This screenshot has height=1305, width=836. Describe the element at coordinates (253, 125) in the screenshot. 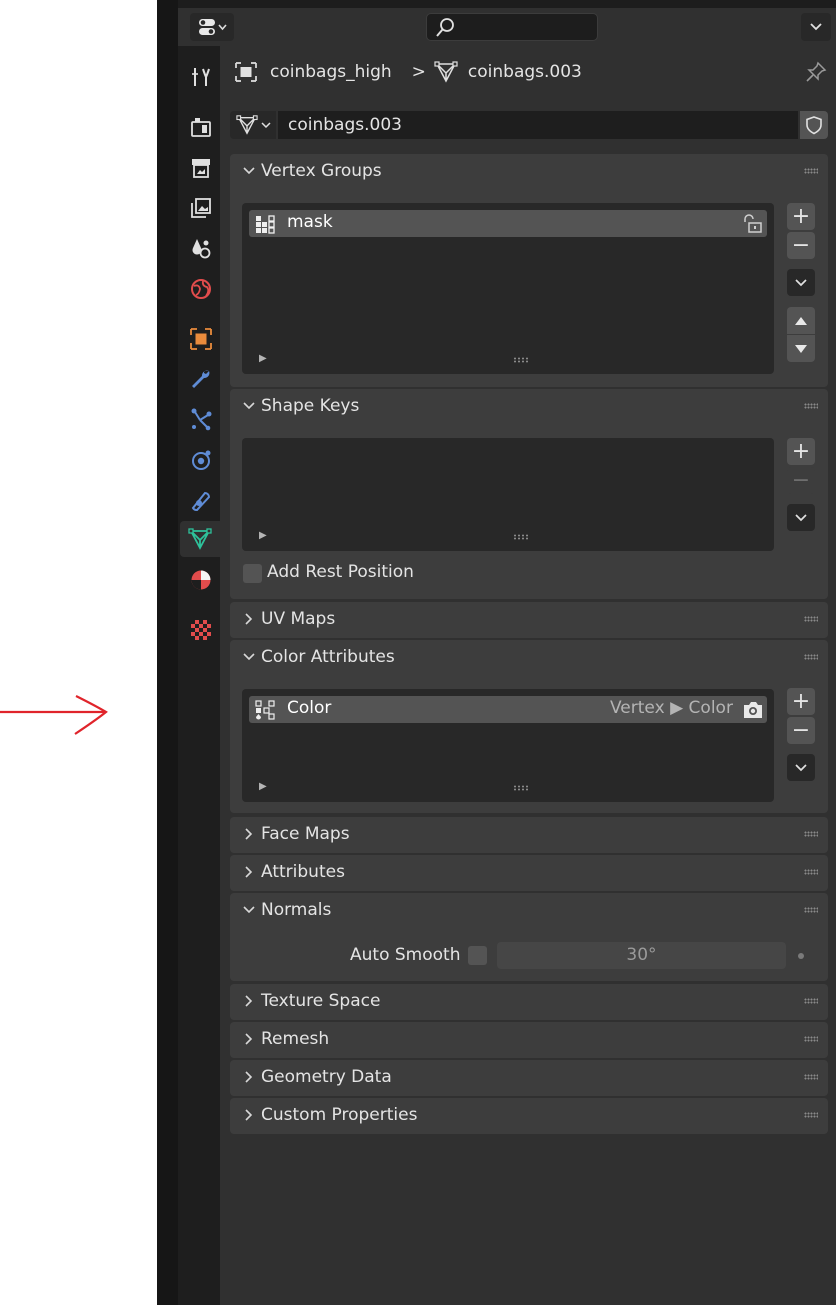

I see `browse-mesh-button` at that location.